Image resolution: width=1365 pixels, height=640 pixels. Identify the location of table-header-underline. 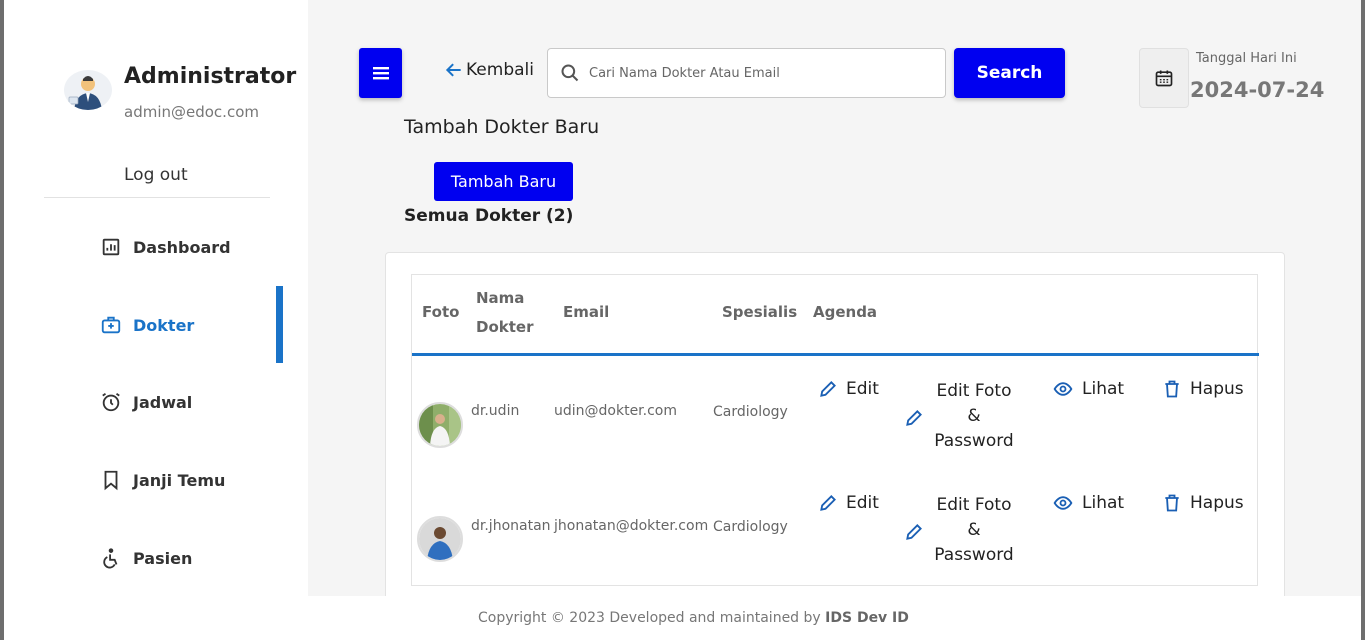
(835, 354).